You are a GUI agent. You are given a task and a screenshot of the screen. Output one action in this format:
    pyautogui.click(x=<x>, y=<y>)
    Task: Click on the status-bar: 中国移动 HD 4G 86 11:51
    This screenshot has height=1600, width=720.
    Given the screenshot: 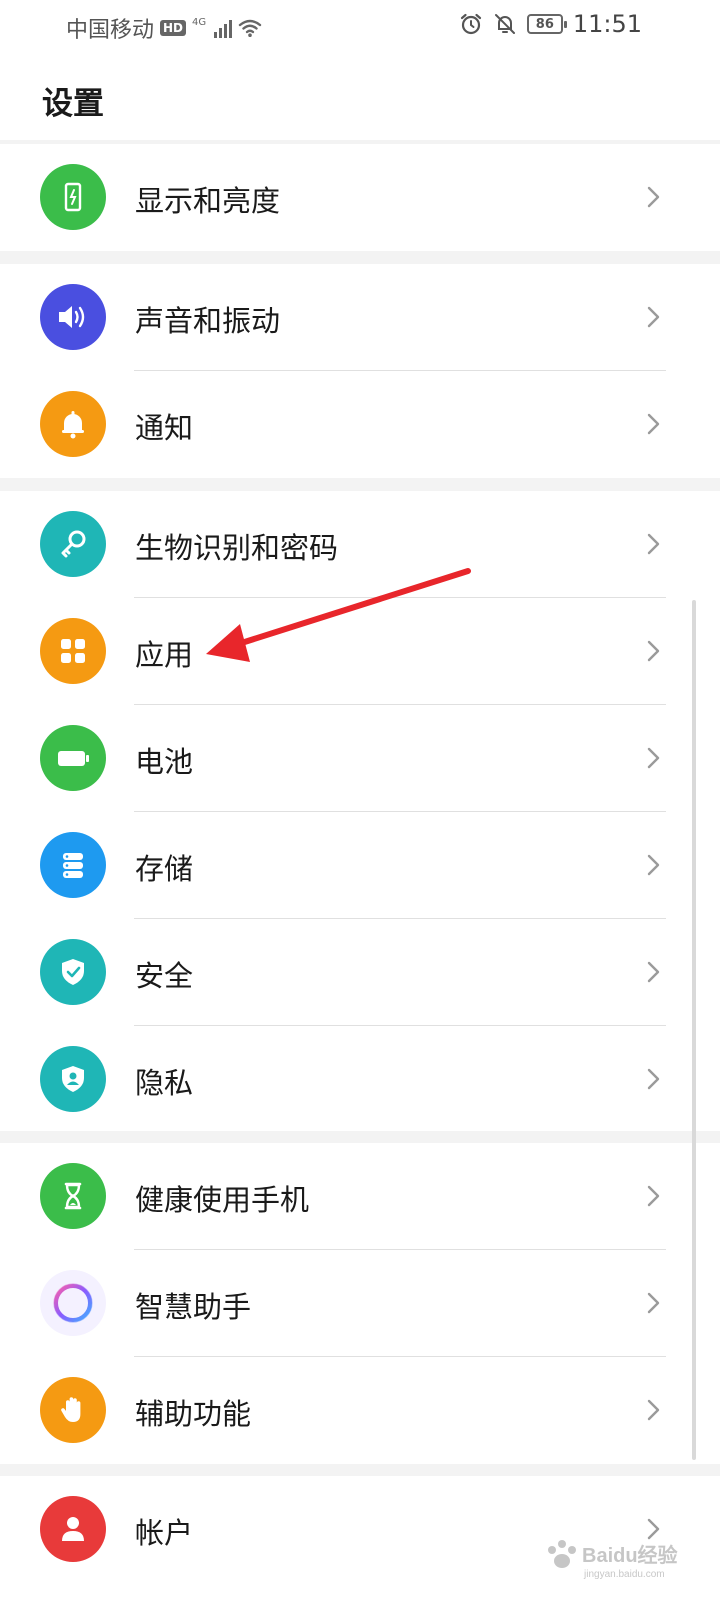 What is the action you would take?
    pyautogui.click(x=360, y=28)
    